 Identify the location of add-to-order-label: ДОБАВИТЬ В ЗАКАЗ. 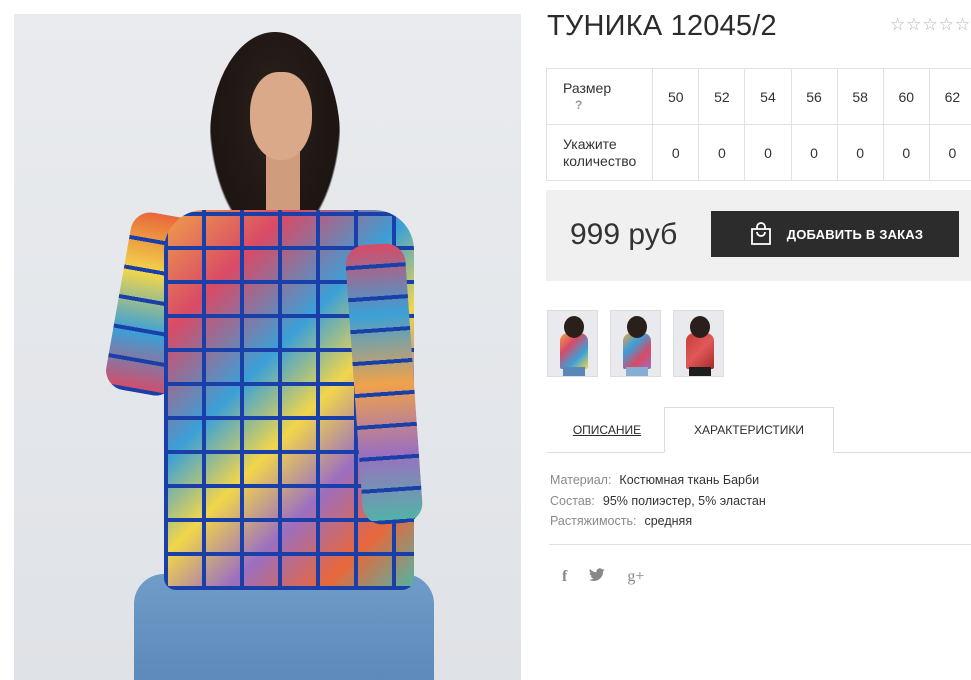
(855, 234).